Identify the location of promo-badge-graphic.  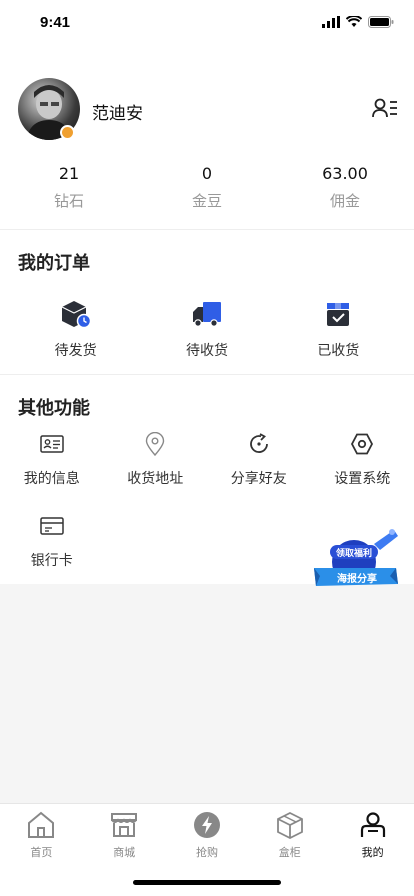
(356, 557).